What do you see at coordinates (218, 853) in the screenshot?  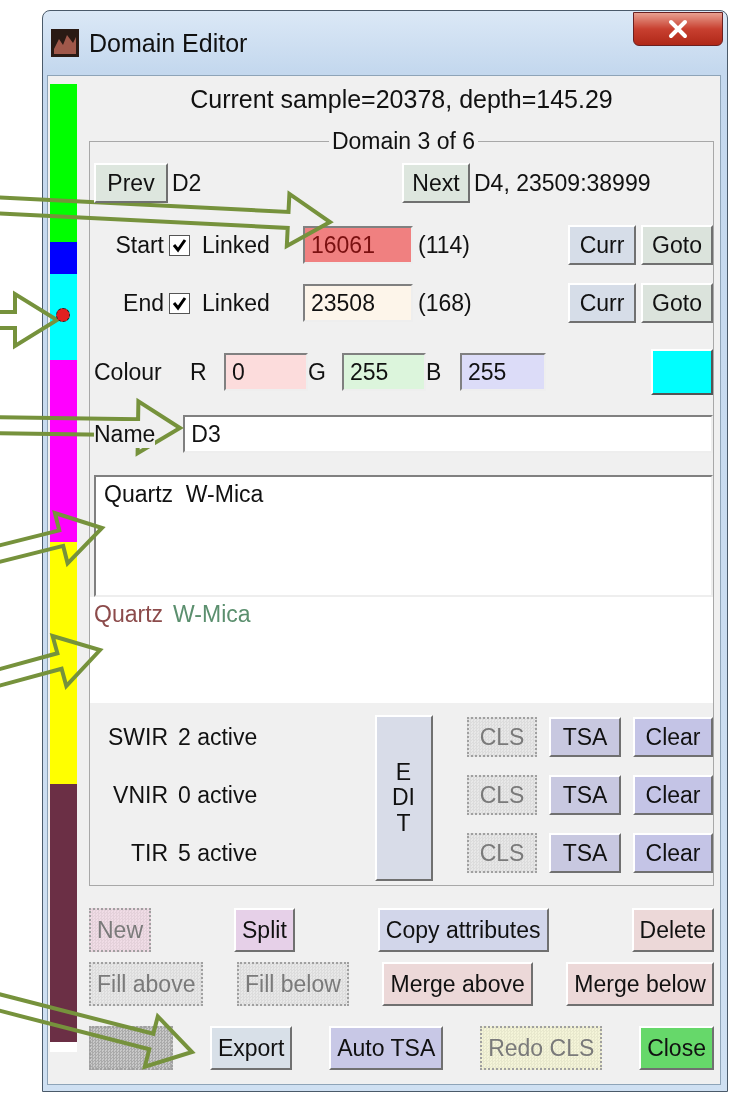 I see `sensor-status: 5 active` at bounding box center [218, 853].